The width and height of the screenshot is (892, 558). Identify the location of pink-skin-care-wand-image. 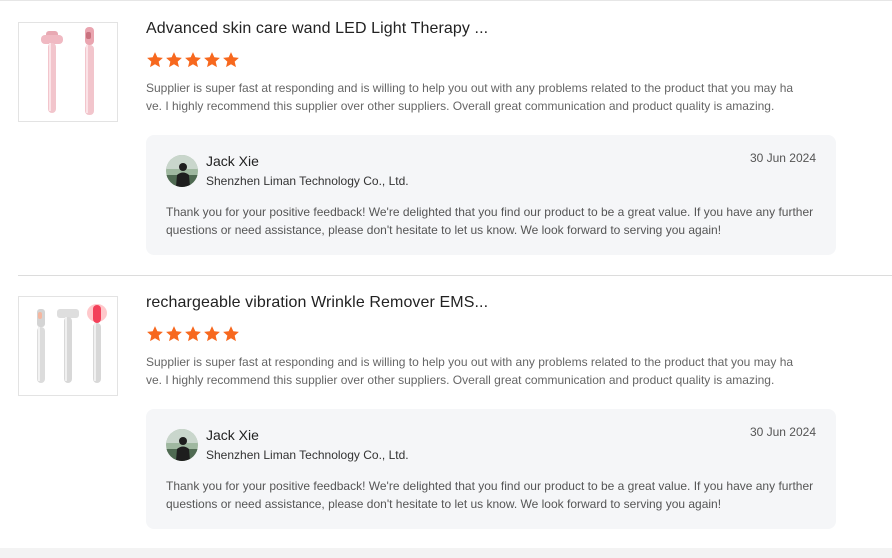
(68, 72).